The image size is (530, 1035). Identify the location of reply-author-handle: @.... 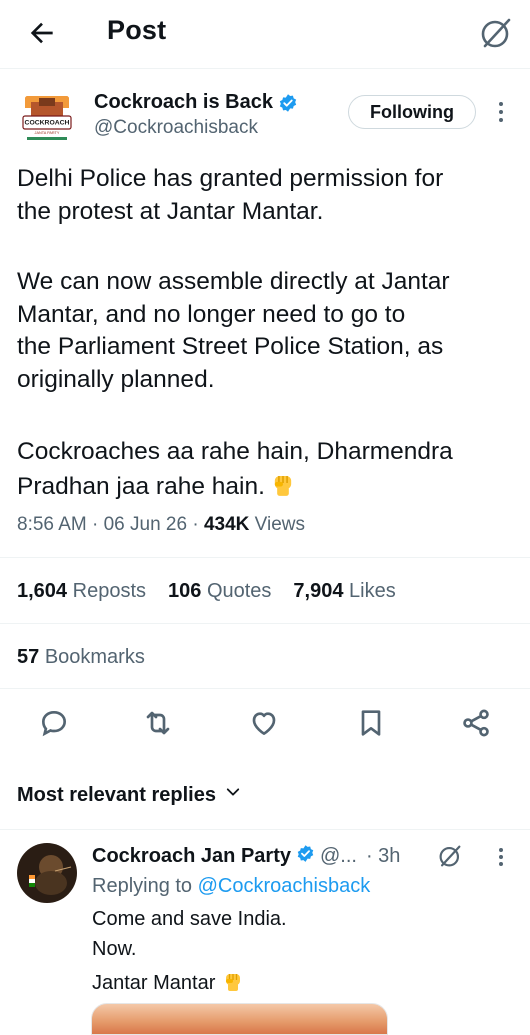
(338, 856).